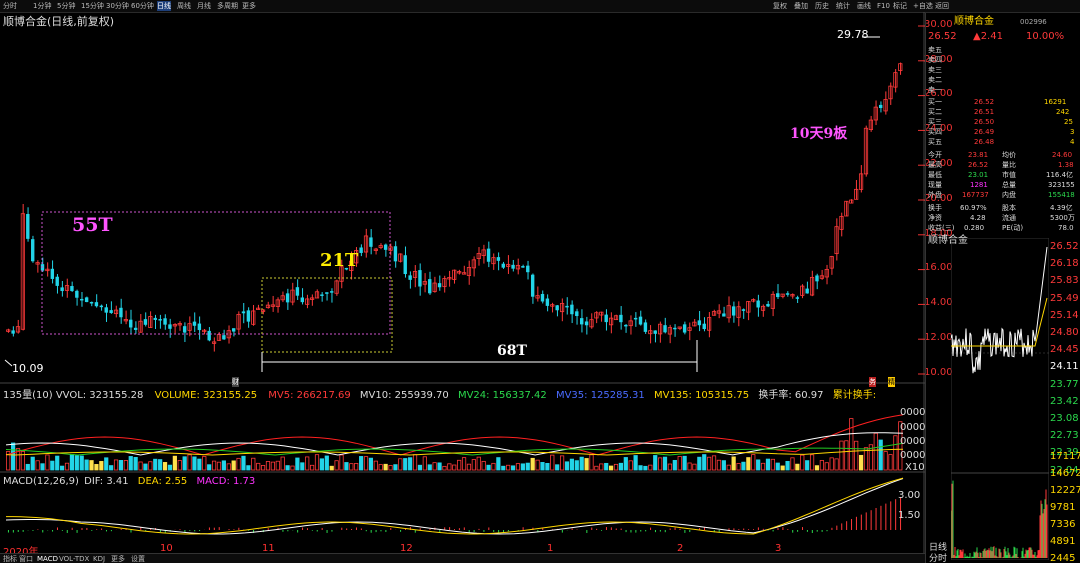  What do you see at coordinates (1033, 22) in the screenshot?
I see `stock-code: 002996` at bounding box center [1033, 22].